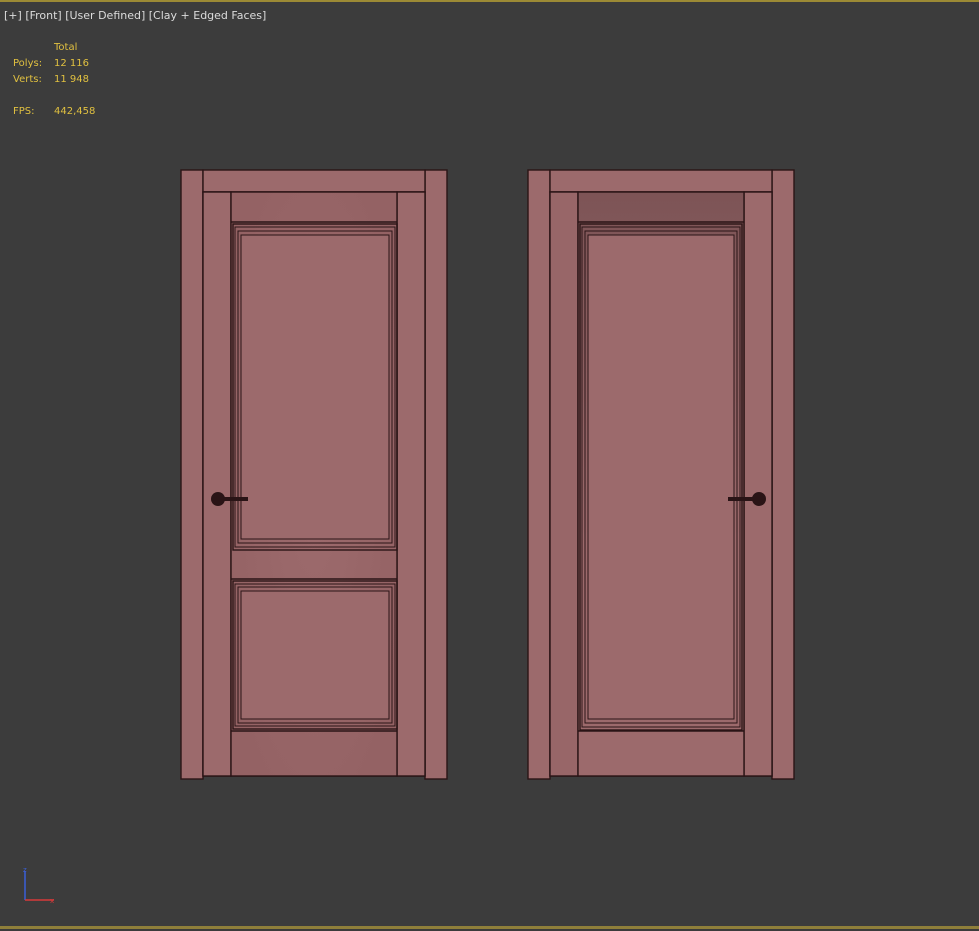  What do you see at coordinates (25, 870) in the screenshot?
I see `svg-text: z` at bounding box center [25, 870].